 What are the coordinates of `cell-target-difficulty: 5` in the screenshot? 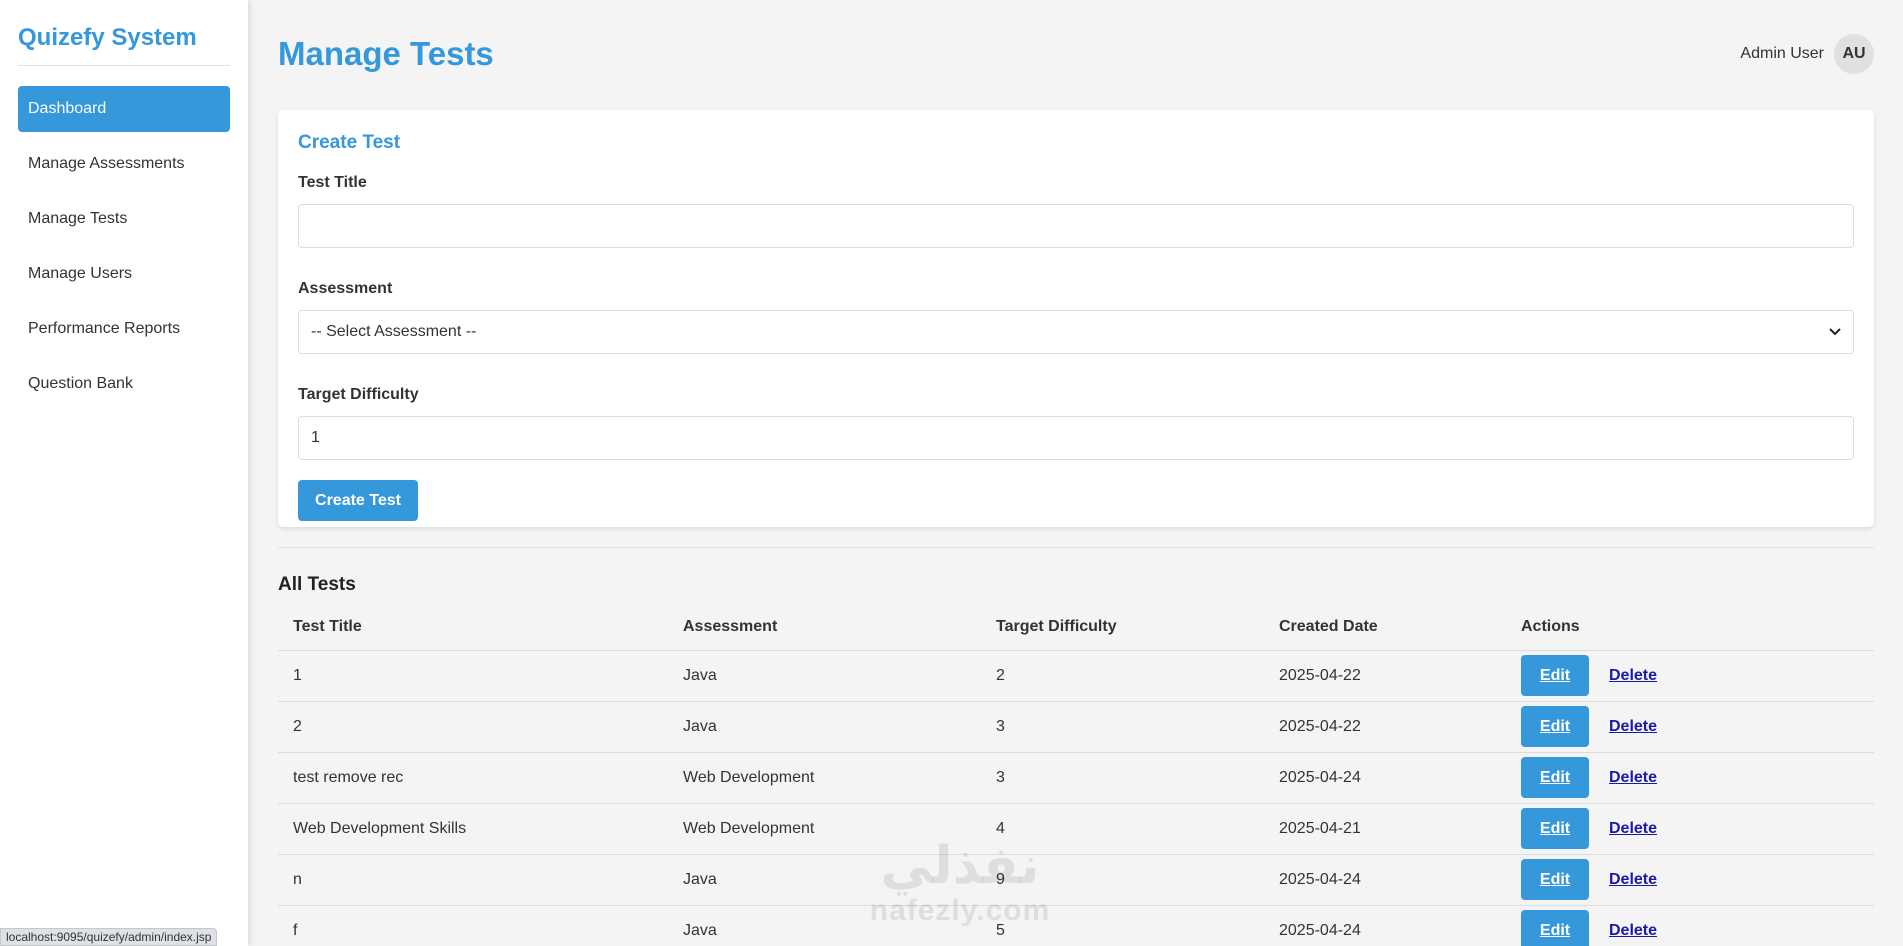 It's located at (1122, 925).